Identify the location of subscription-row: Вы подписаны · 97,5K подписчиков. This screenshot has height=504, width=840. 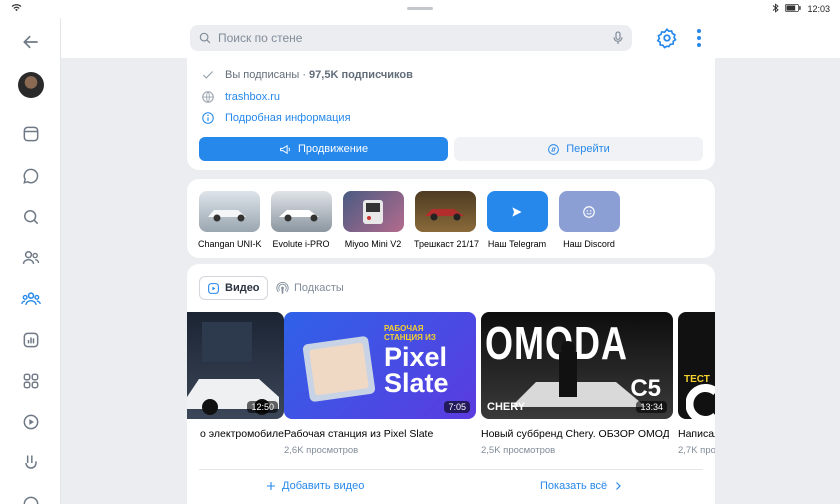
(307, 75).